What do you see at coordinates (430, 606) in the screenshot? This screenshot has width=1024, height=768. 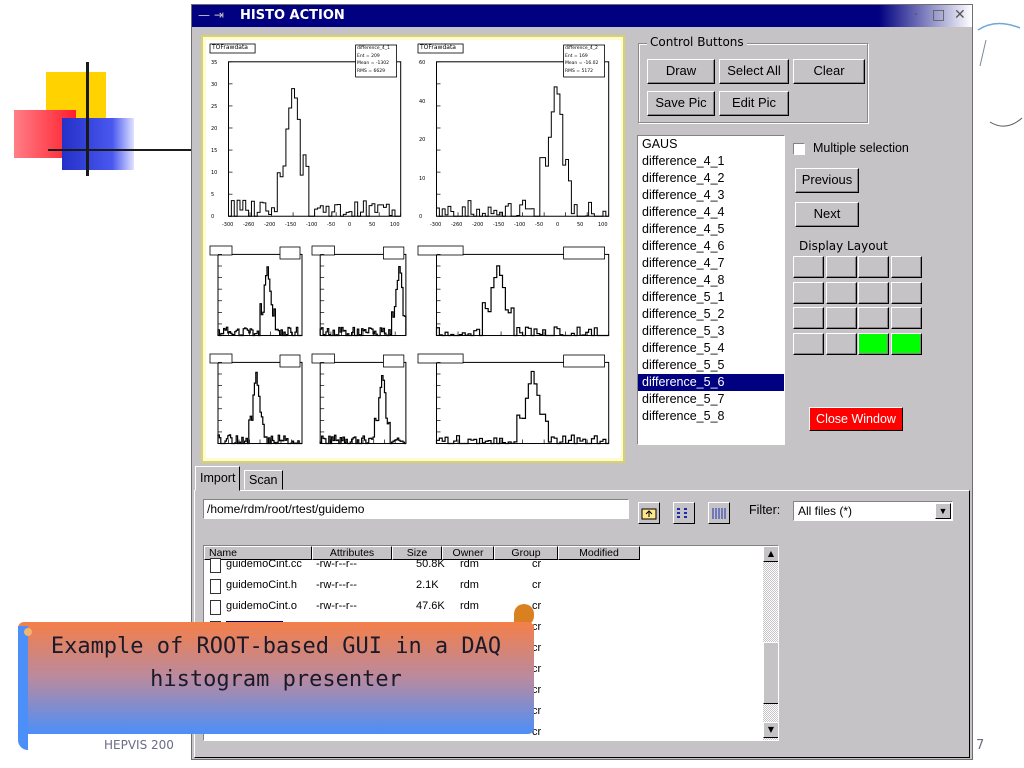 I see `file-size: 47.6K` at bounding box center [430, 606].